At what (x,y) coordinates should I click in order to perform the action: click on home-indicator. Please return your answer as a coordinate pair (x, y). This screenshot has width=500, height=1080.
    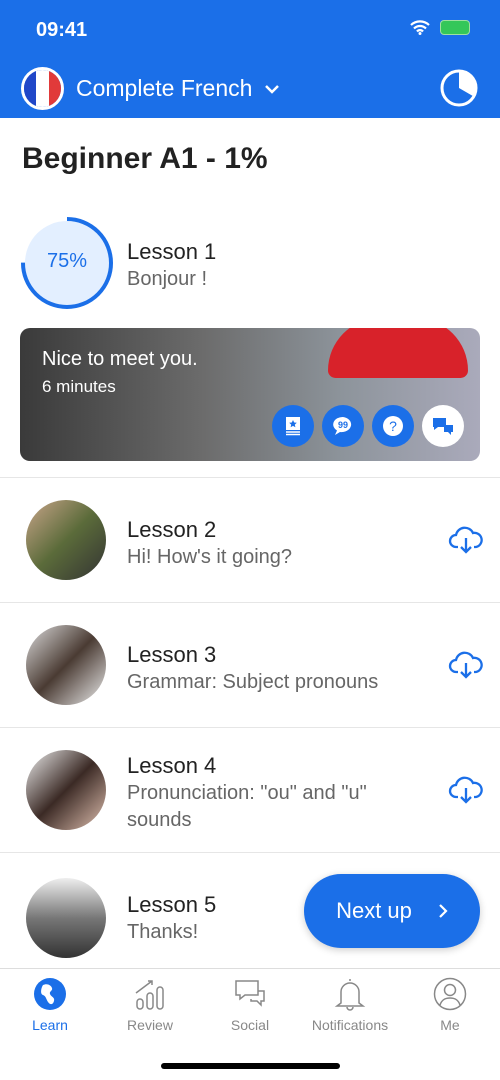
    Looking at the image, I should click on (250, 1066).